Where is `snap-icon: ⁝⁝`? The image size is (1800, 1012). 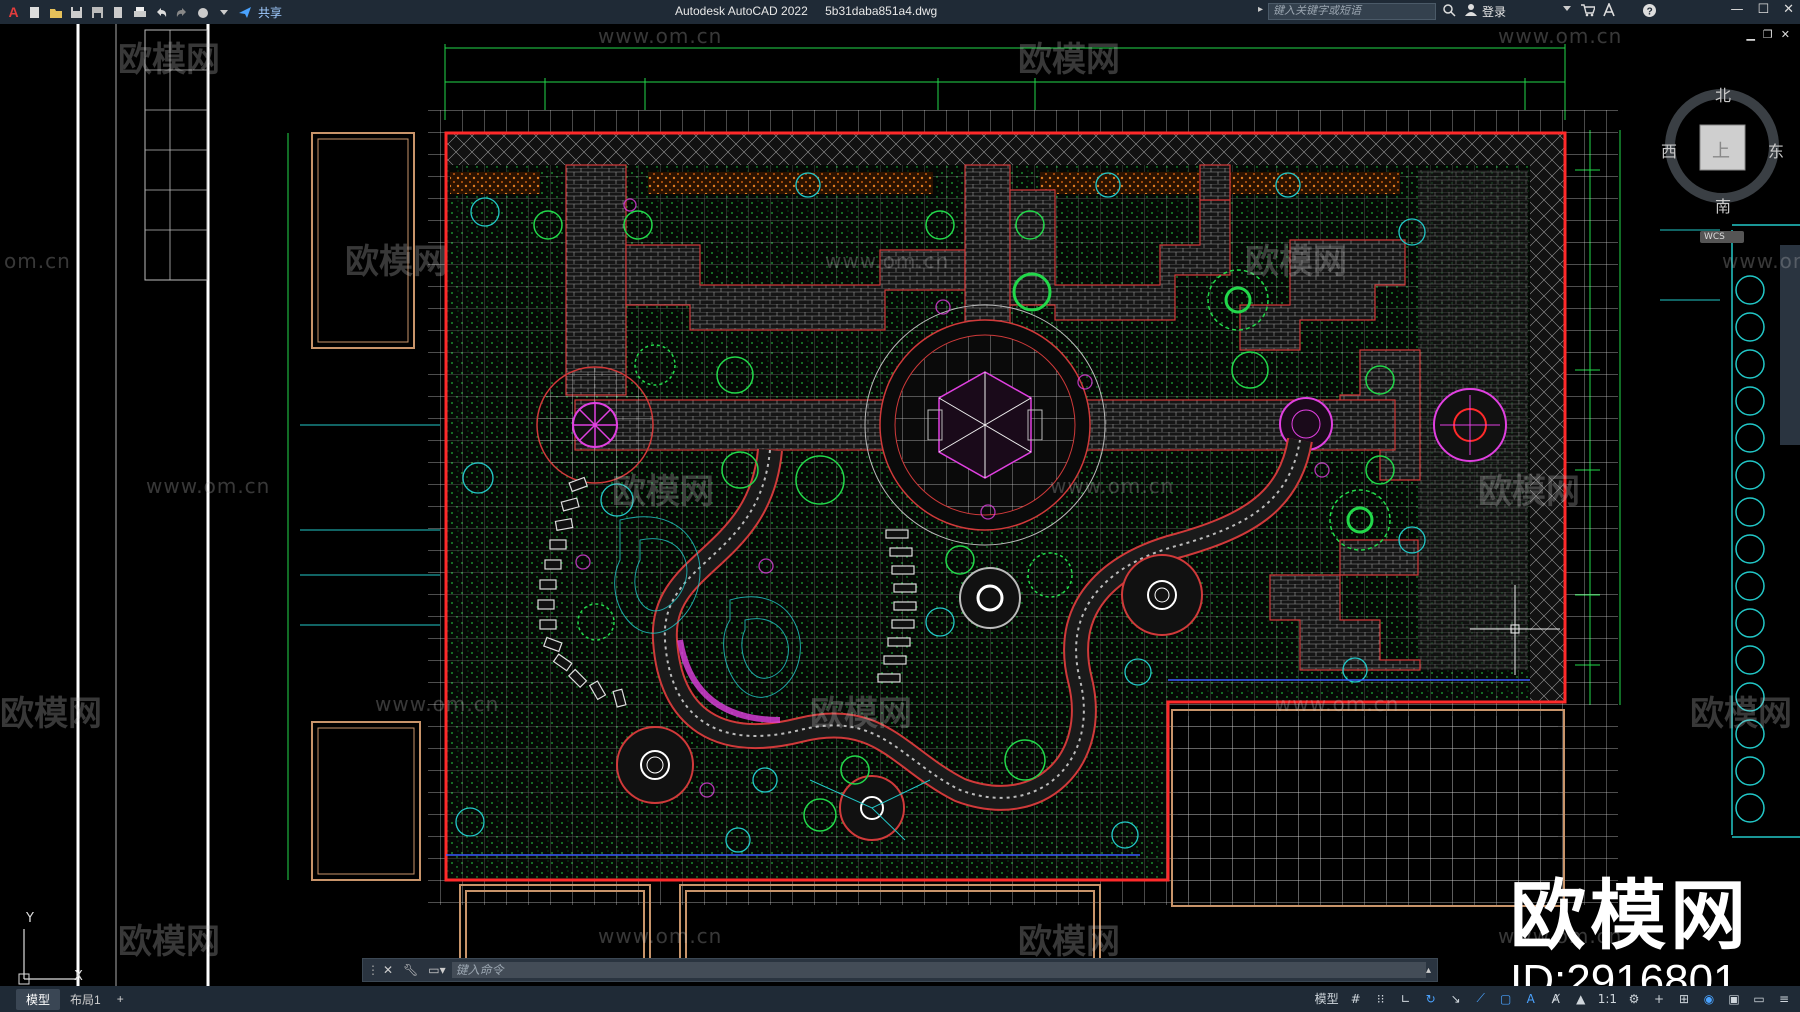
snap-icon: ⁝⁝ is located at coordinates (1381, 999).